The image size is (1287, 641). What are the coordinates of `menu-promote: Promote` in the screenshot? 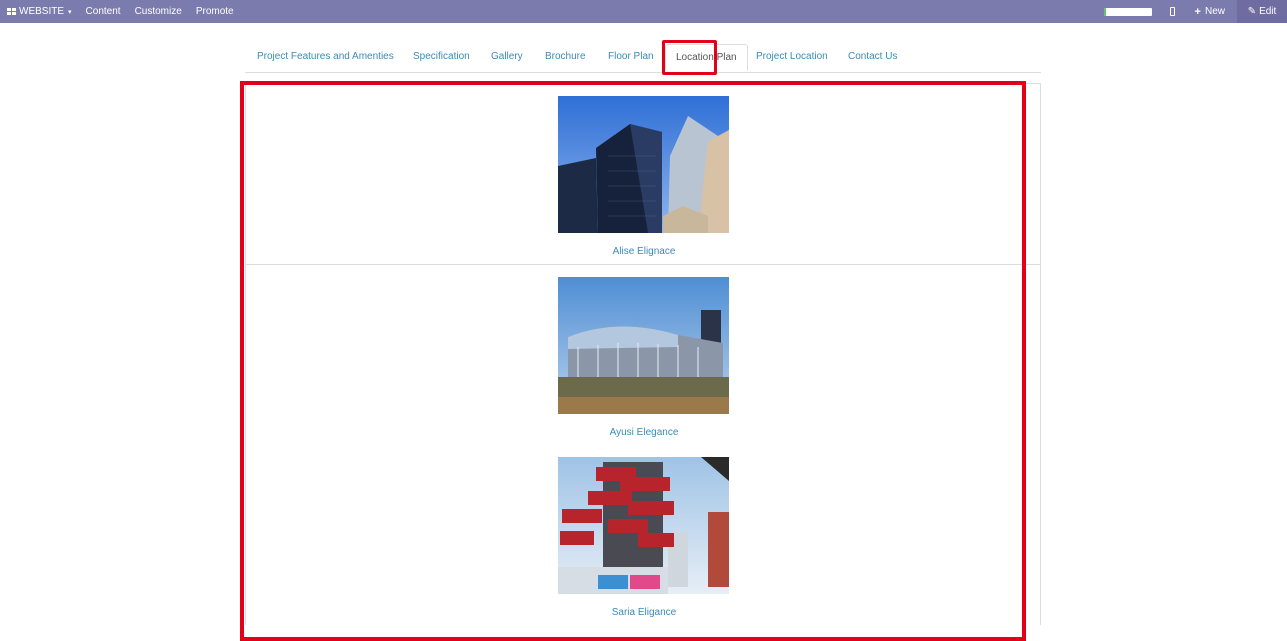 It's located at (215, 11).